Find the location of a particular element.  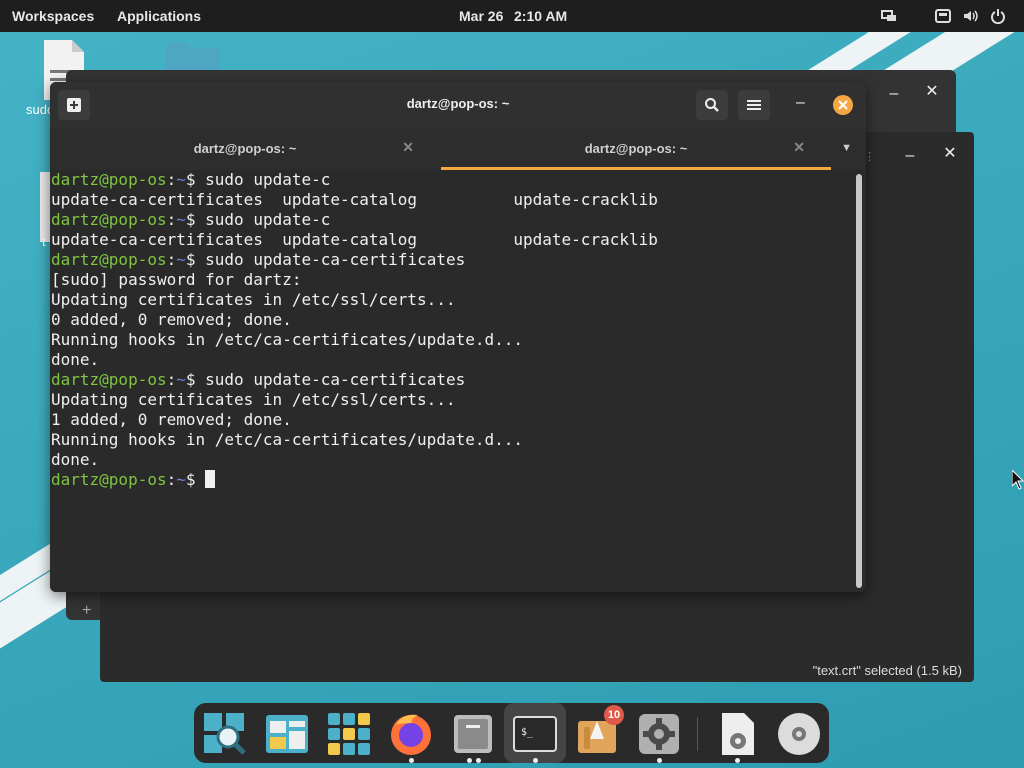

search-button is located at coordinates (712, 105).